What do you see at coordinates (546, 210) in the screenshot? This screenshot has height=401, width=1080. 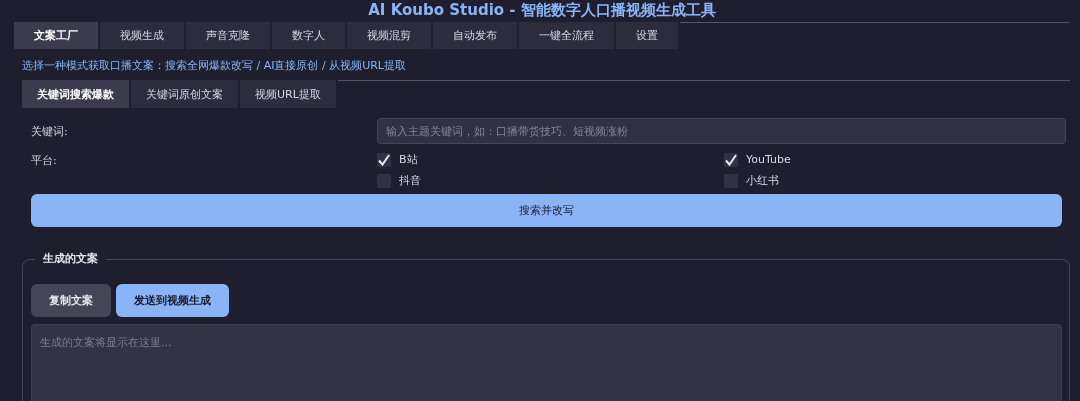 I see `search-button: 搜索并改写` at bounding box center [546, 210].